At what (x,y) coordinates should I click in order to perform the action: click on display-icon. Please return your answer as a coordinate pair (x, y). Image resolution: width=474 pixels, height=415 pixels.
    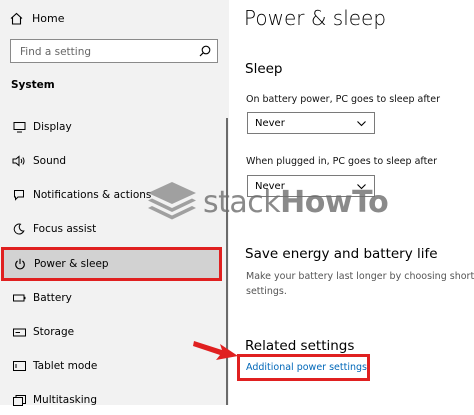
    Looking at the image, I should click on (19, 127).